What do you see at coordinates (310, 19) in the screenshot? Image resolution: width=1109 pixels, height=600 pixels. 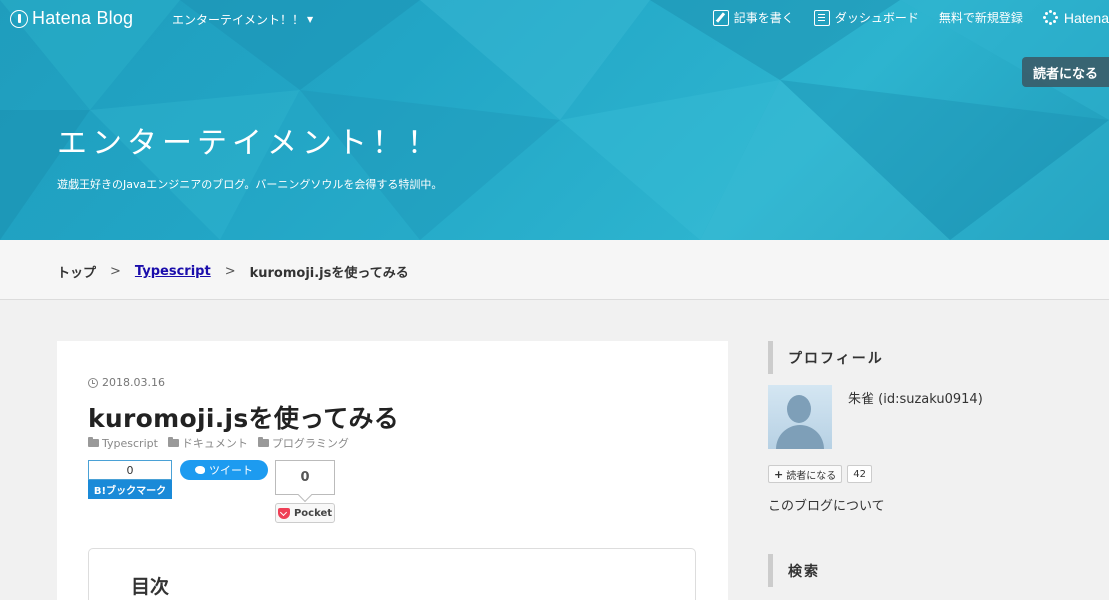 I see `chevron-down-icon: ▼` at bounding box center [310, 19].